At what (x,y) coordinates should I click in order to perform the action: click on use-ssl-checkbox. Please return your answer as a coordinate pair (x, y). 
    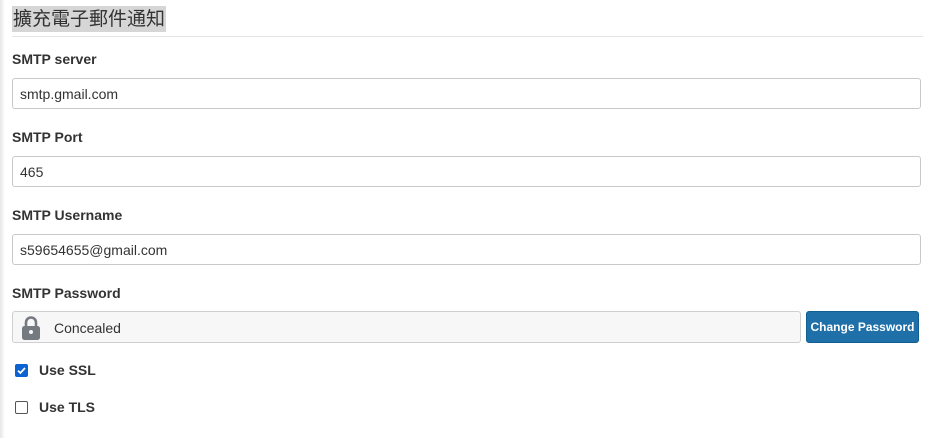
    Looking at the image, I should click on (21, 370).